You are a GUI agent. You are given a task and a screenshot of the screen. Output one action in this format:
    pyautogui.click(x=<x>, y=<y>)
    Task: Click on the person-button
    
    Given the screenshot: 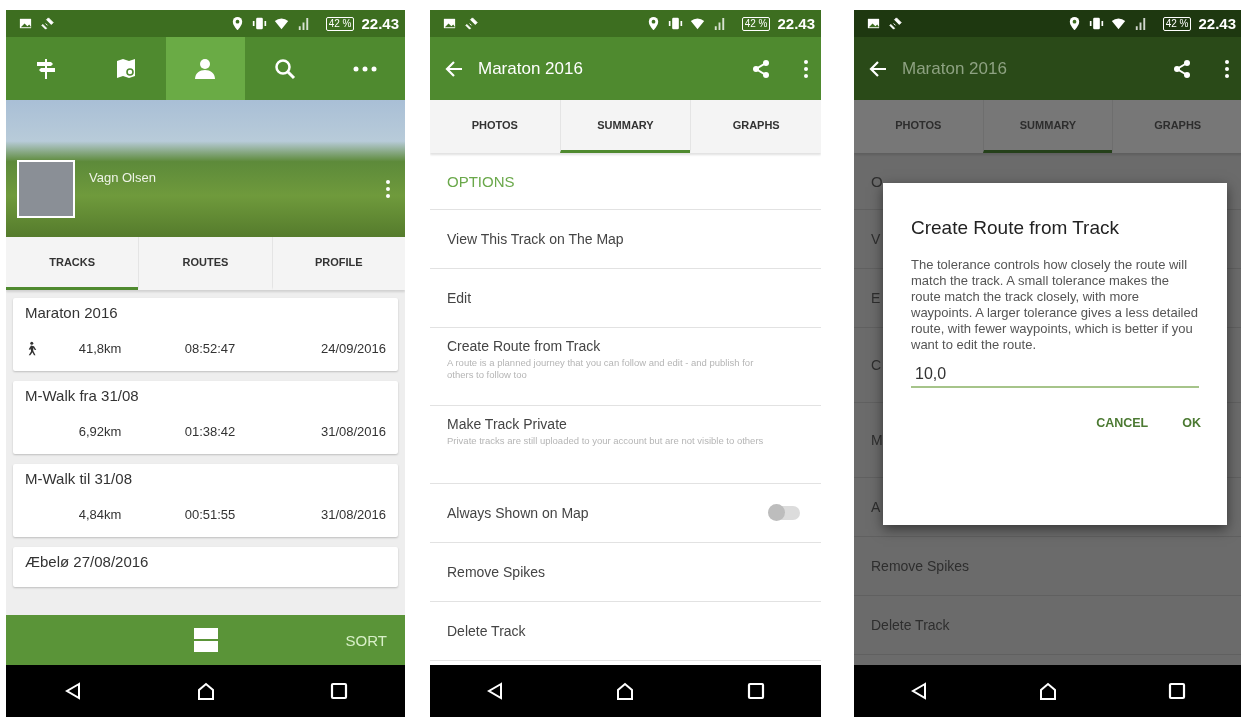 What is the action you would take?
    pyautogui.click(x=205, y=68)
    